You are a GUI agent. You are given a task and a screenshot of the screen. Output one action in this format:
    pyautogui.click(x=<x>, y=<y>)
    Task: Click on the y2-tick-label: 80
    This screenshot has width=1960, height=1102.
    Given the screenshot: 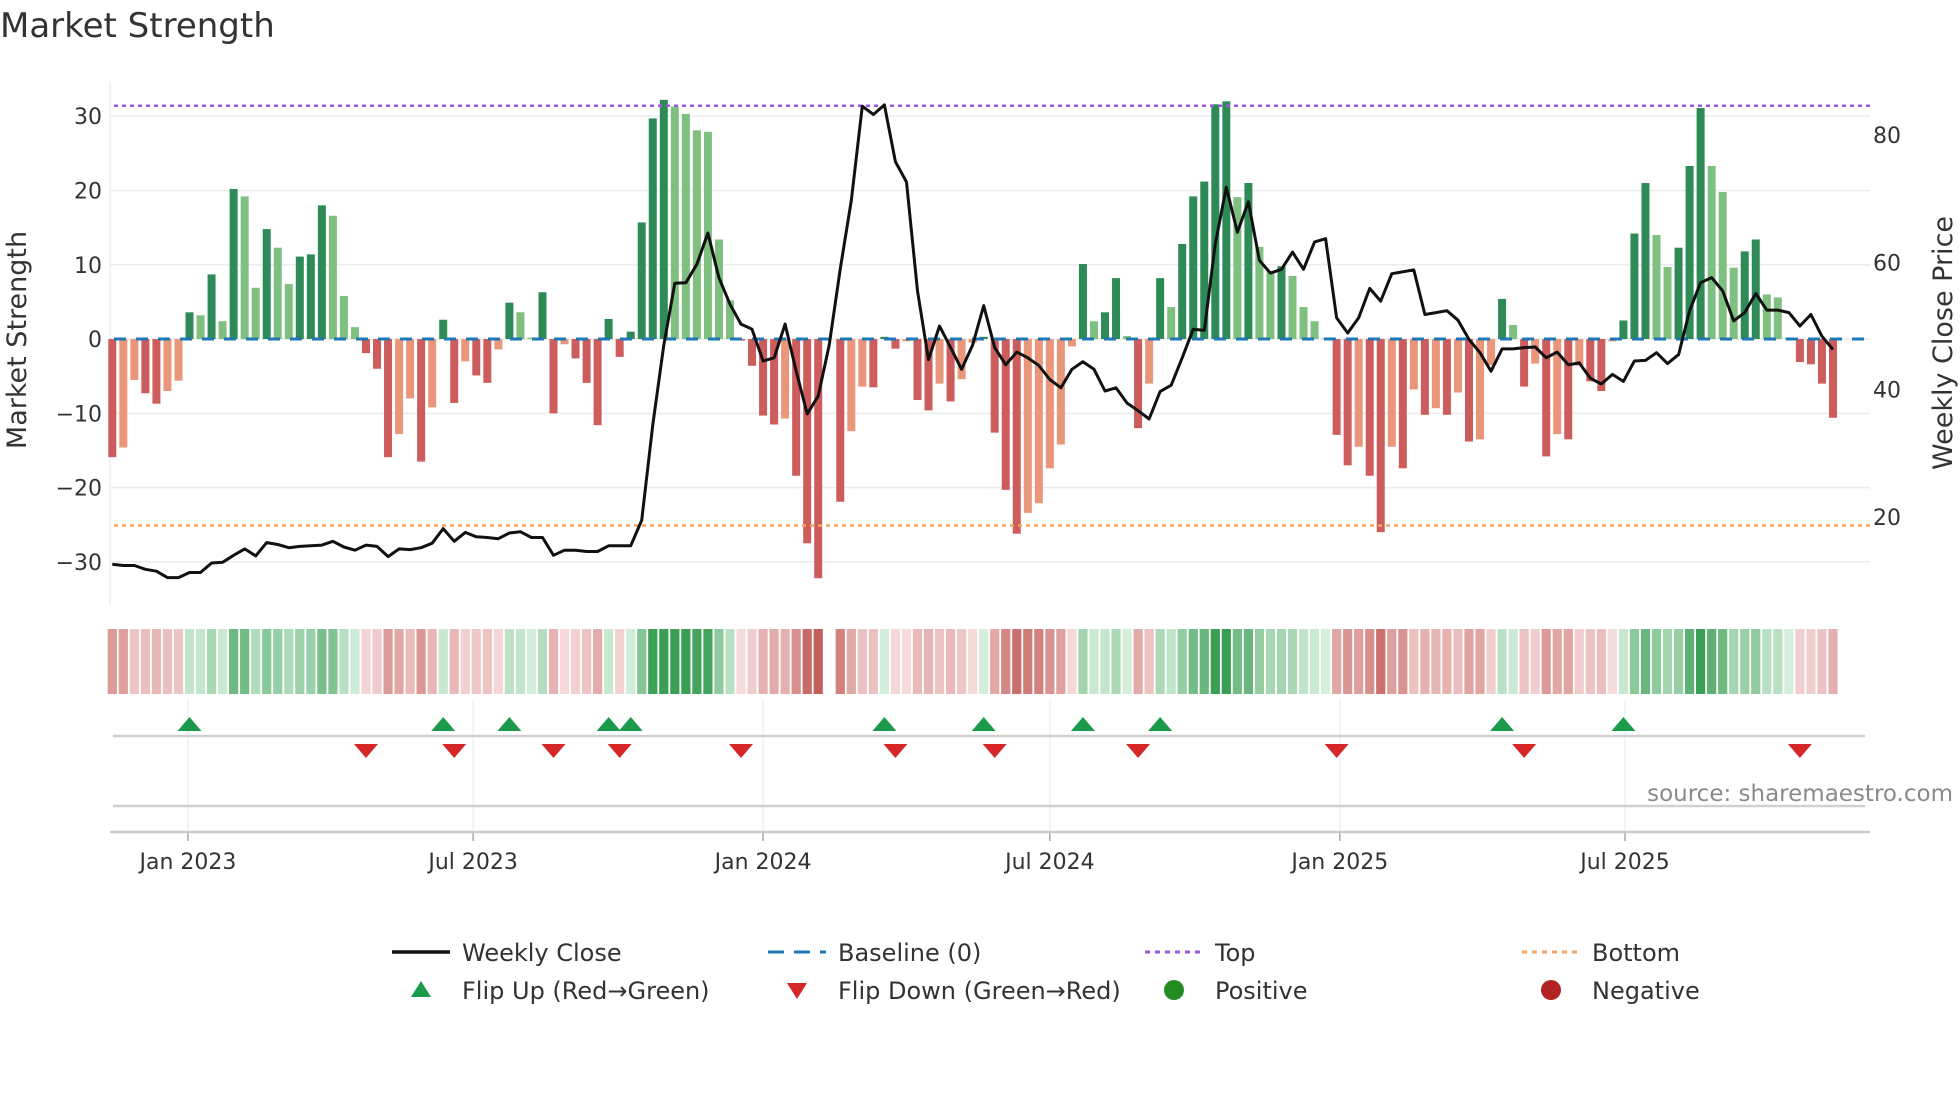 What is the action you would take?
    pyautogui.click(x=1887, y=136)
    